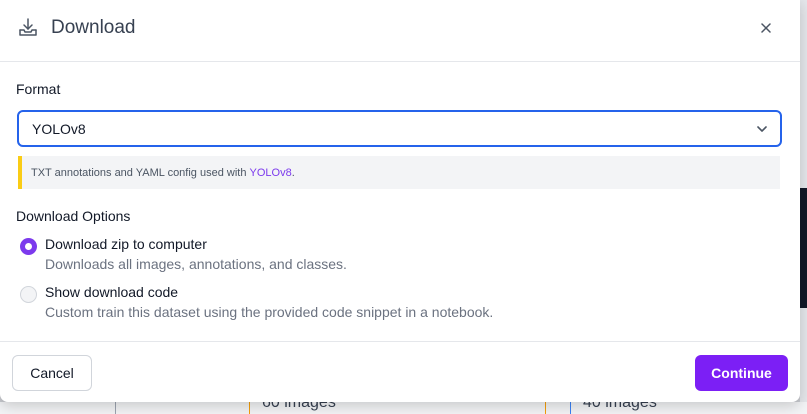 The height and width of the screenshot is (414, 807). I want to click on download-tray-icon, so click(28, 27).